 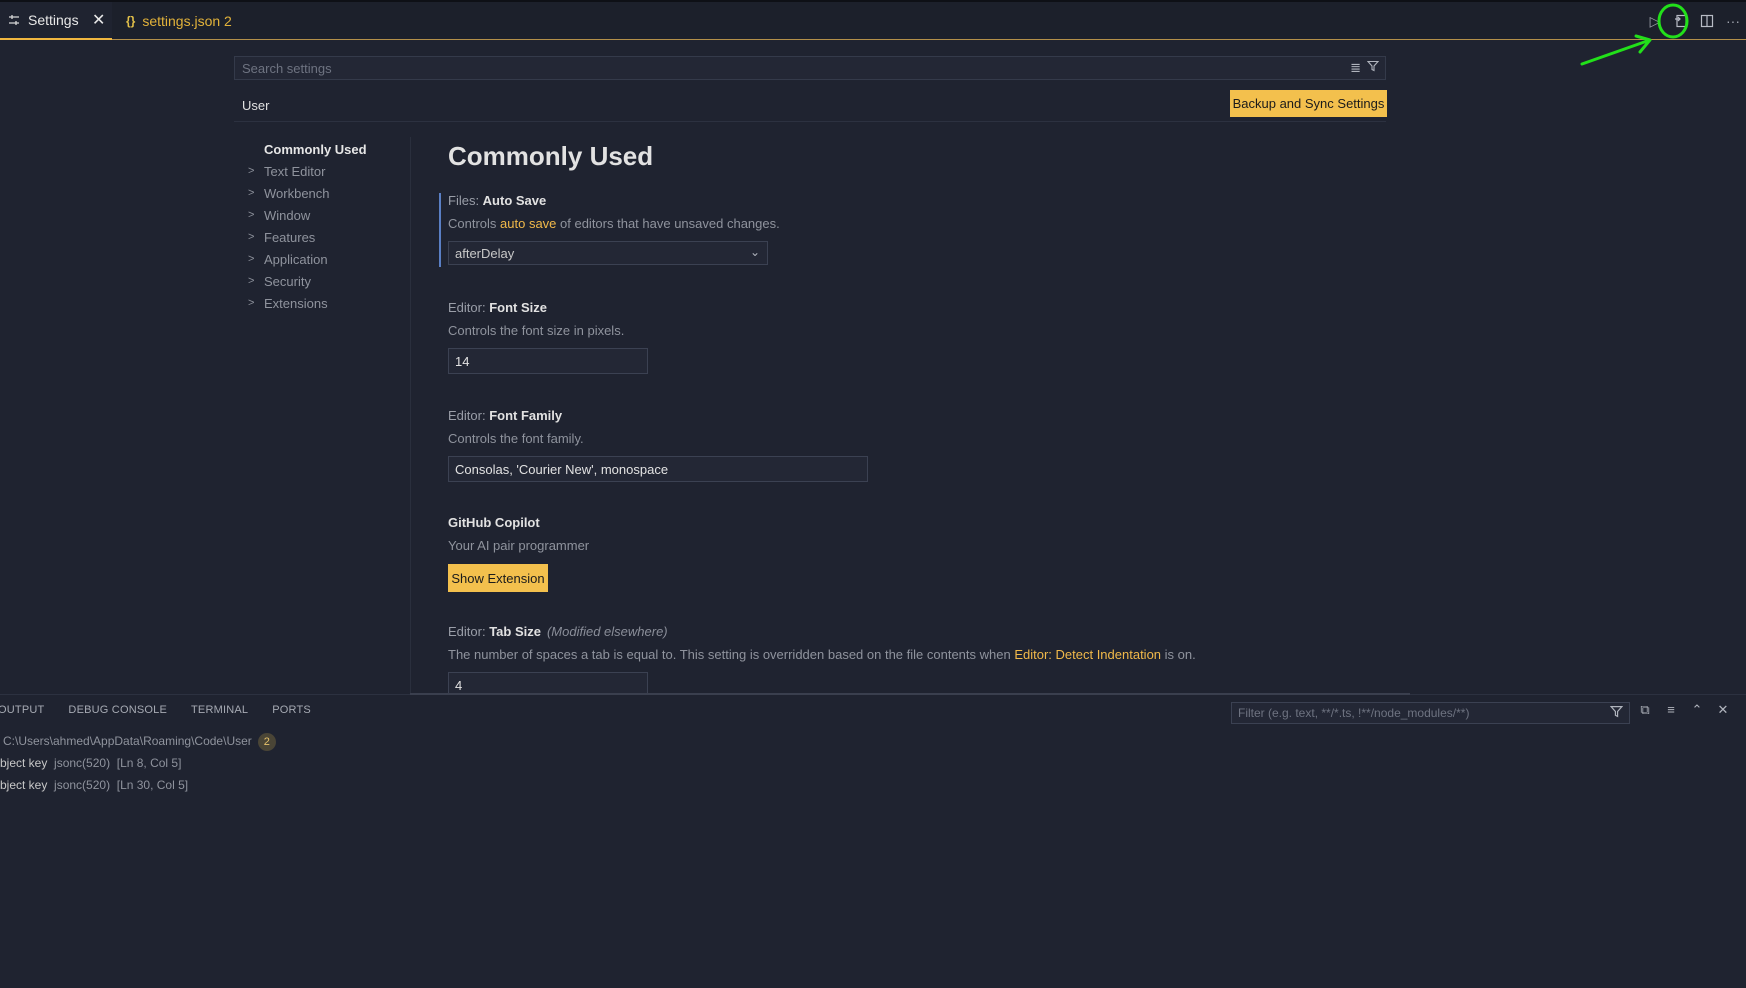 I want to click on tab-settings-json: {} settings.json 2, so click(x=186, y=21).